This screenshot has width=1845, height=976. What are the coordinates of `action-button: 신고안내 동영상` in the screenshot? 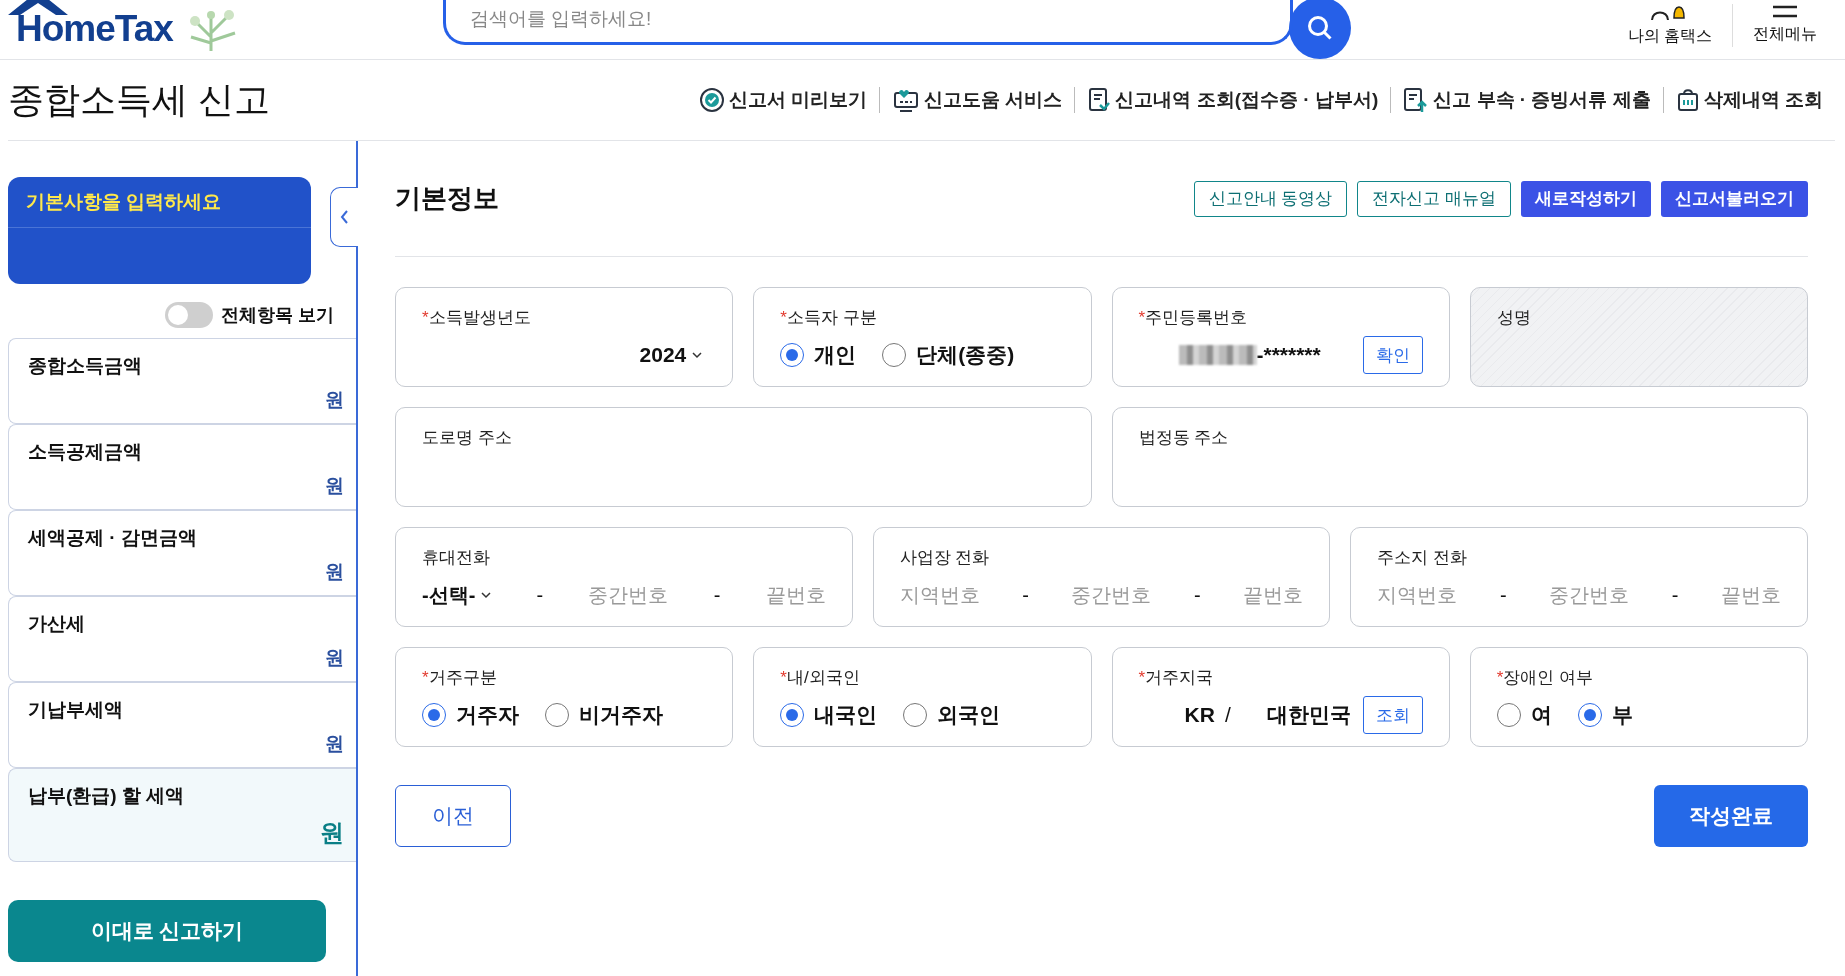 It's located at (1270, 198).